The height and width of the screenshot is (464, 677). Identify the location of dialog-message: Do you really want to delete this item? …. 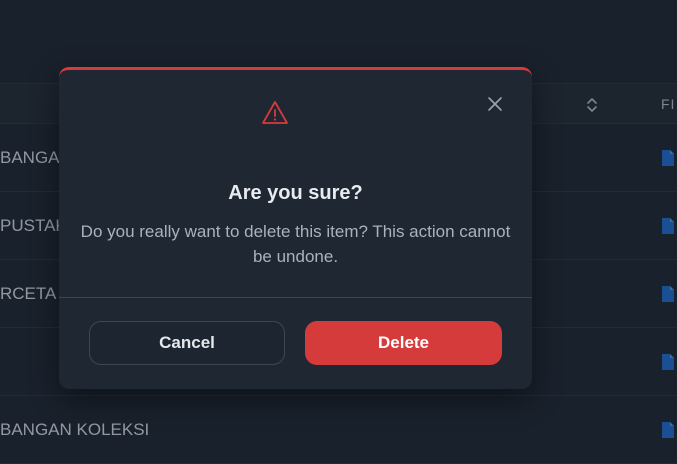
(295, 244).